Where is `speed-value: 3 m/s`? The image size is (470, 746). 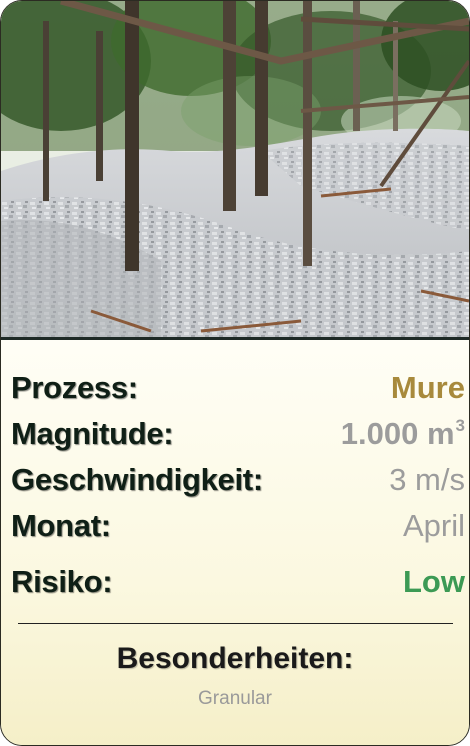
speed-value: 3 m/s is located at coordinates (427, 479).